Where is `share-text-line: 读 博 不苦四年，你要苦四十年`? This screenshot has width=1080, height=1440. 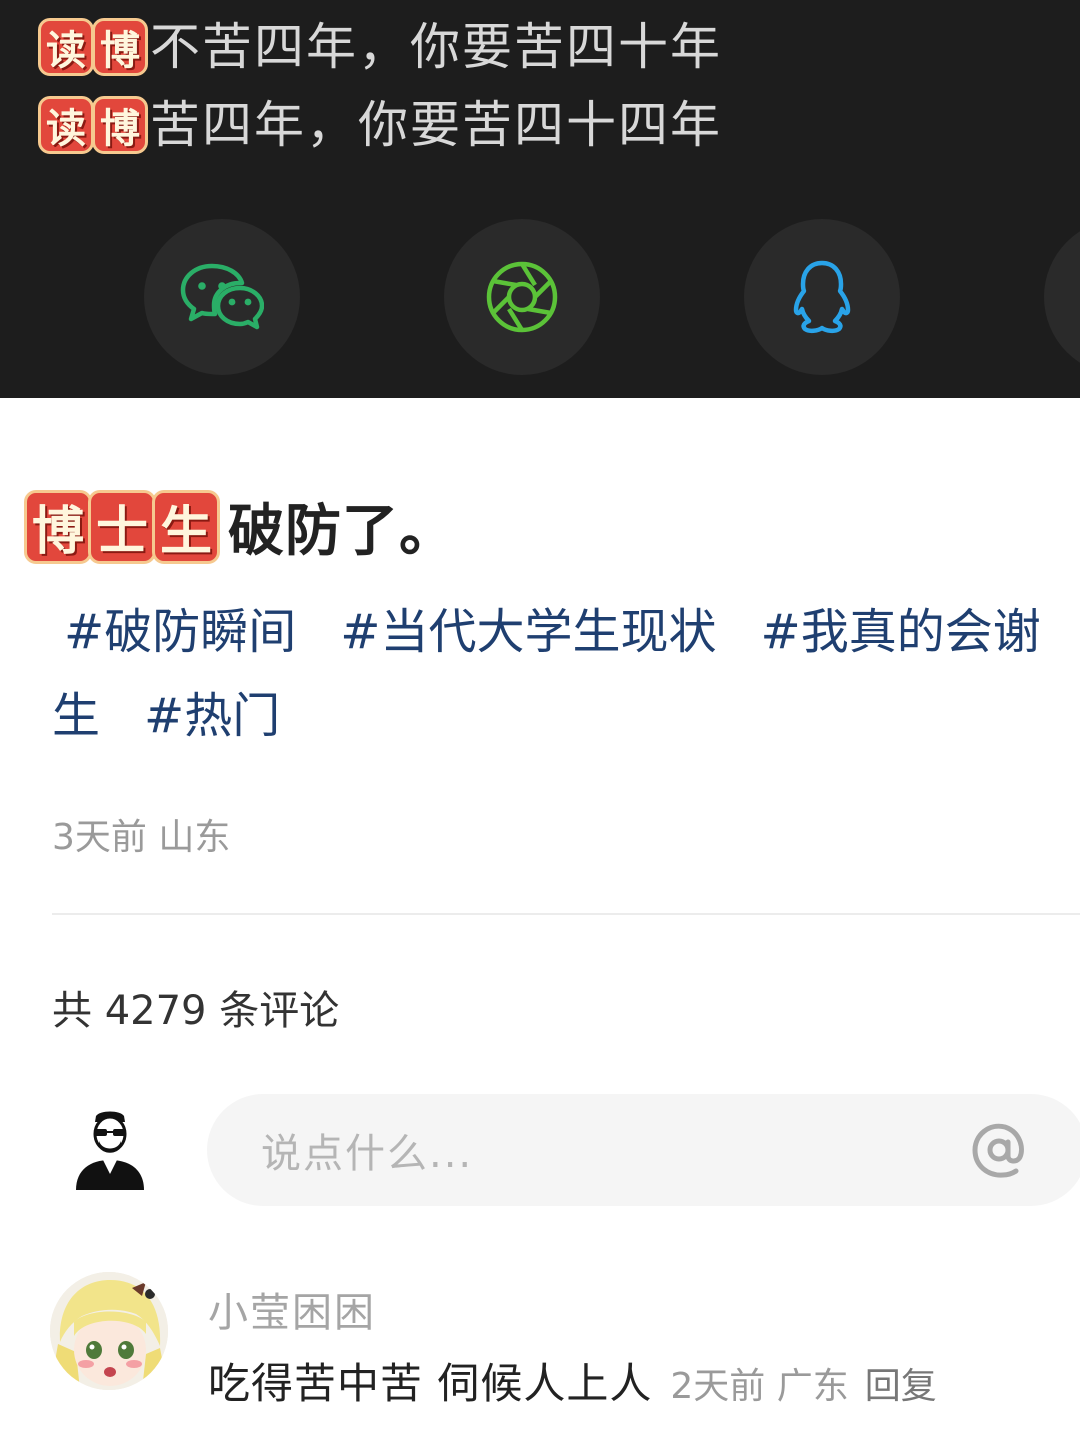 share-text-line: 读 博 不苦四年，你要苦四十年 is located at coordinates (380, 47).